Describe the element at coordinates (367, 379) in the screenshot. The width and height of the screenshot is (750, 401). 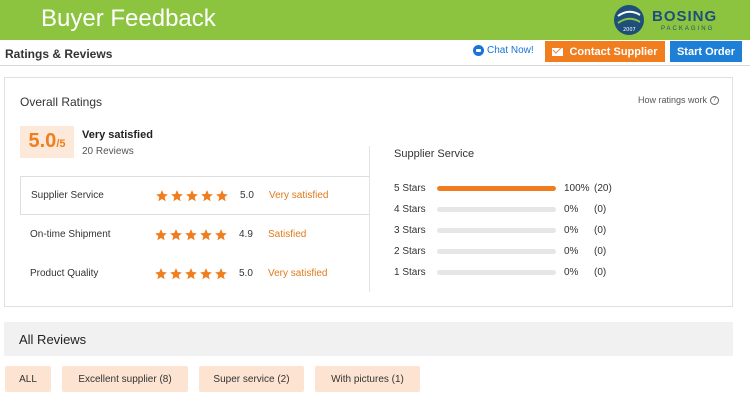
I see `filter-with-pictures: With pictures (1)` at that location.